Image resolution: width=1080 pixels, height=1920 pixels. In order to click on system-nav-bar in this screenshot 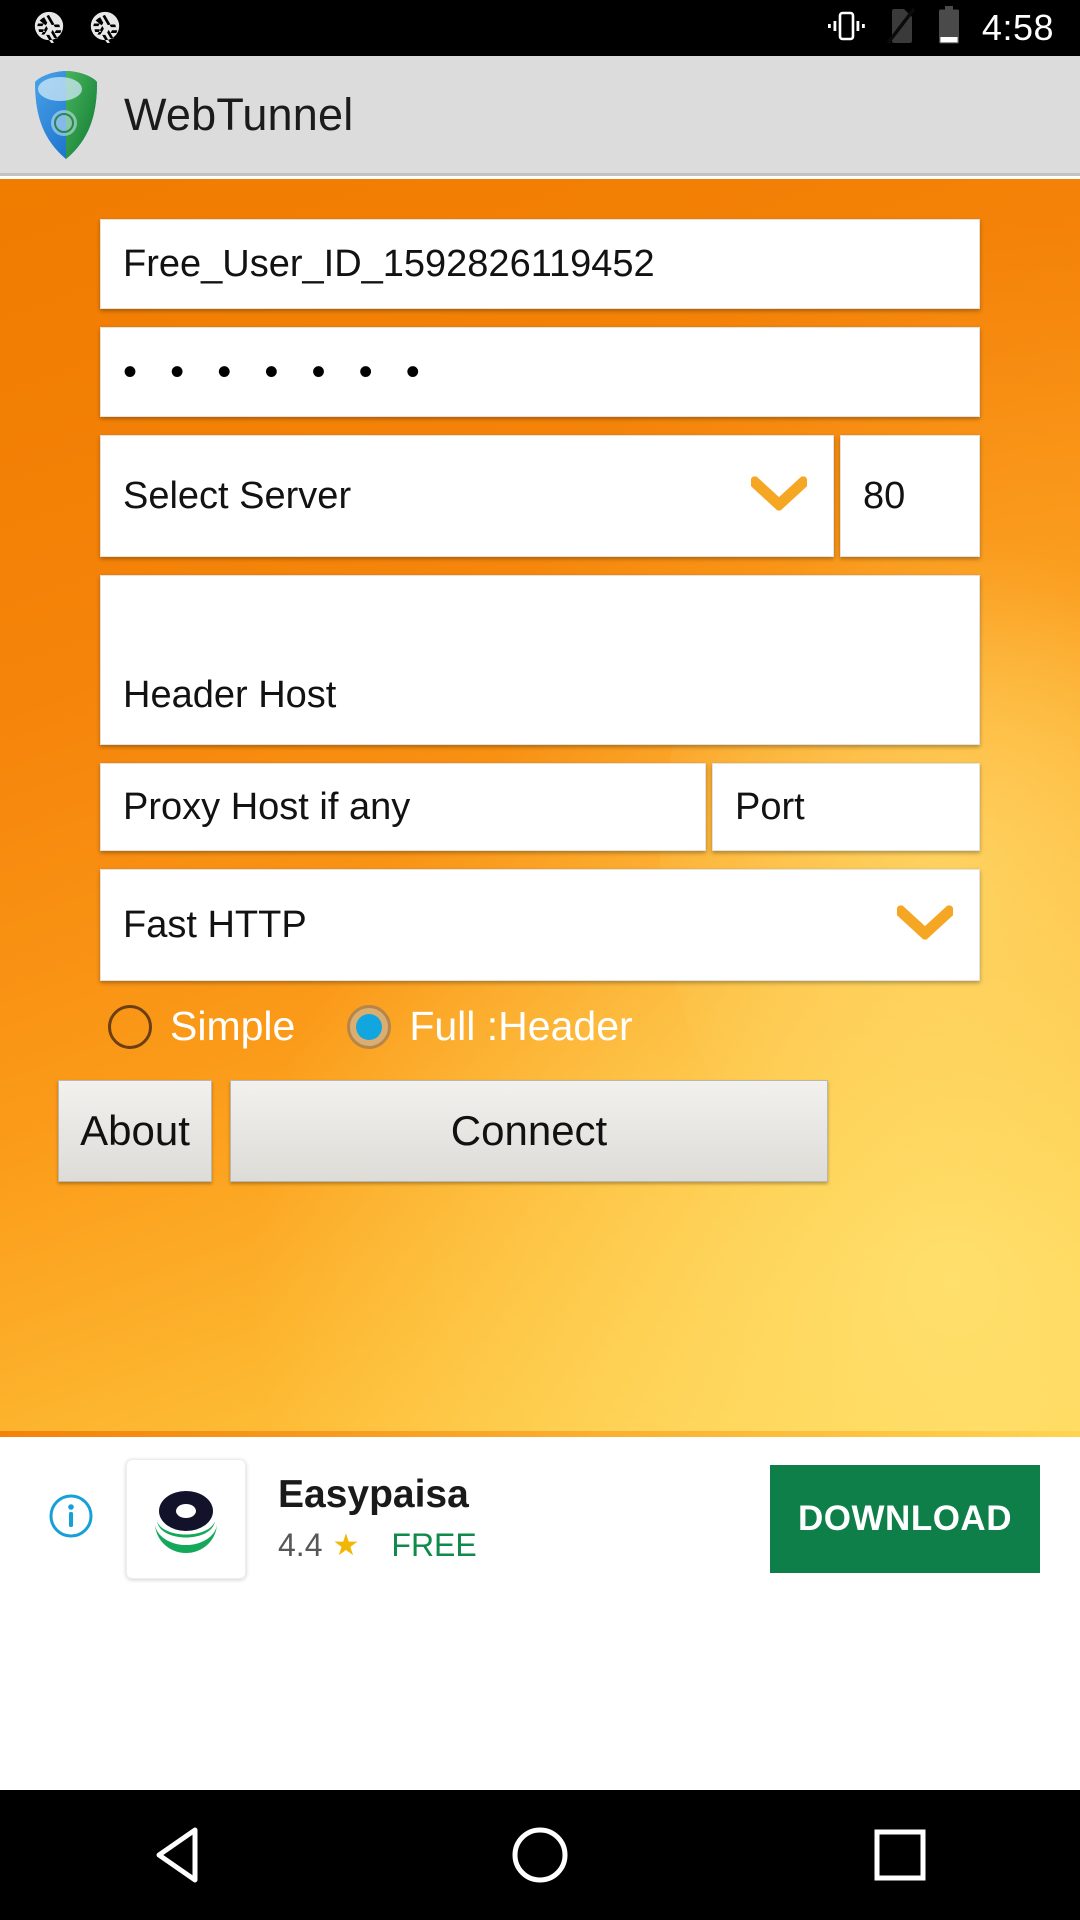, I will do `click(540, 1855)`.